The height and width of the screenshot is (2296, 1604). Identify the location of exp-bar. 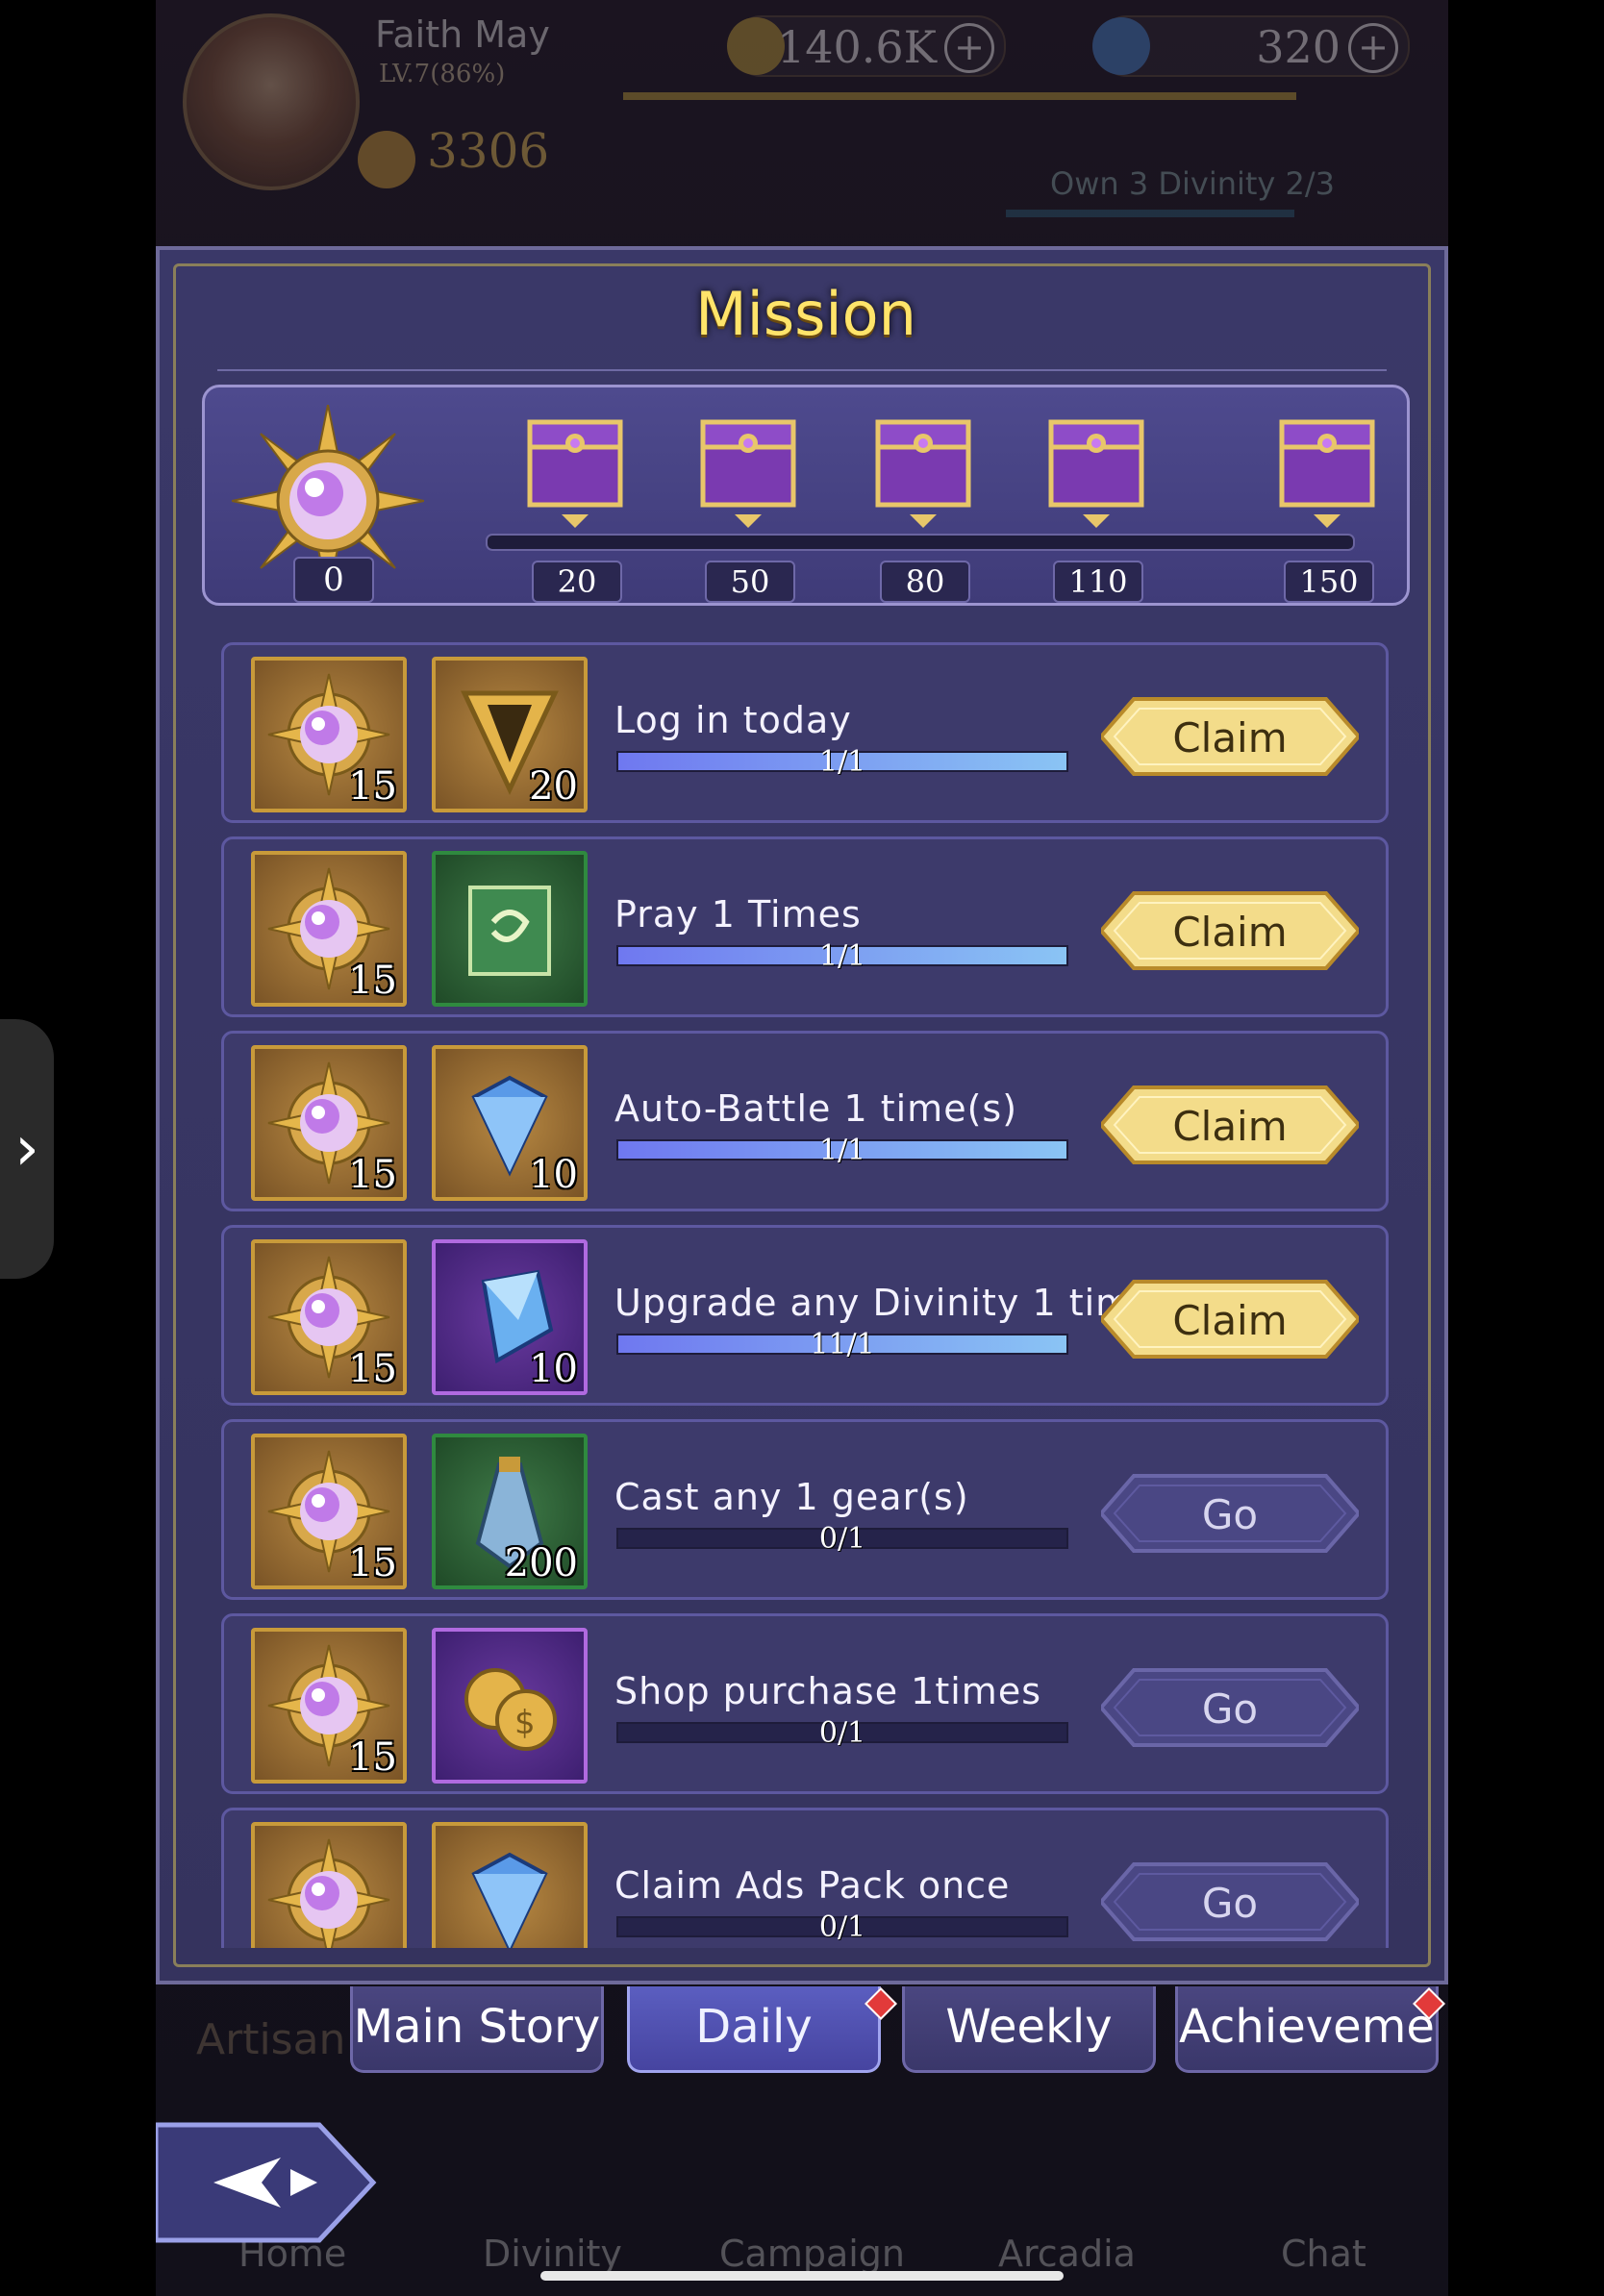
(959, 96).